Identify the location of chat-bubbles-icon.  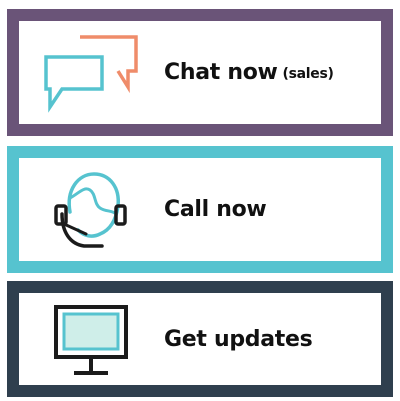
(90, 73).